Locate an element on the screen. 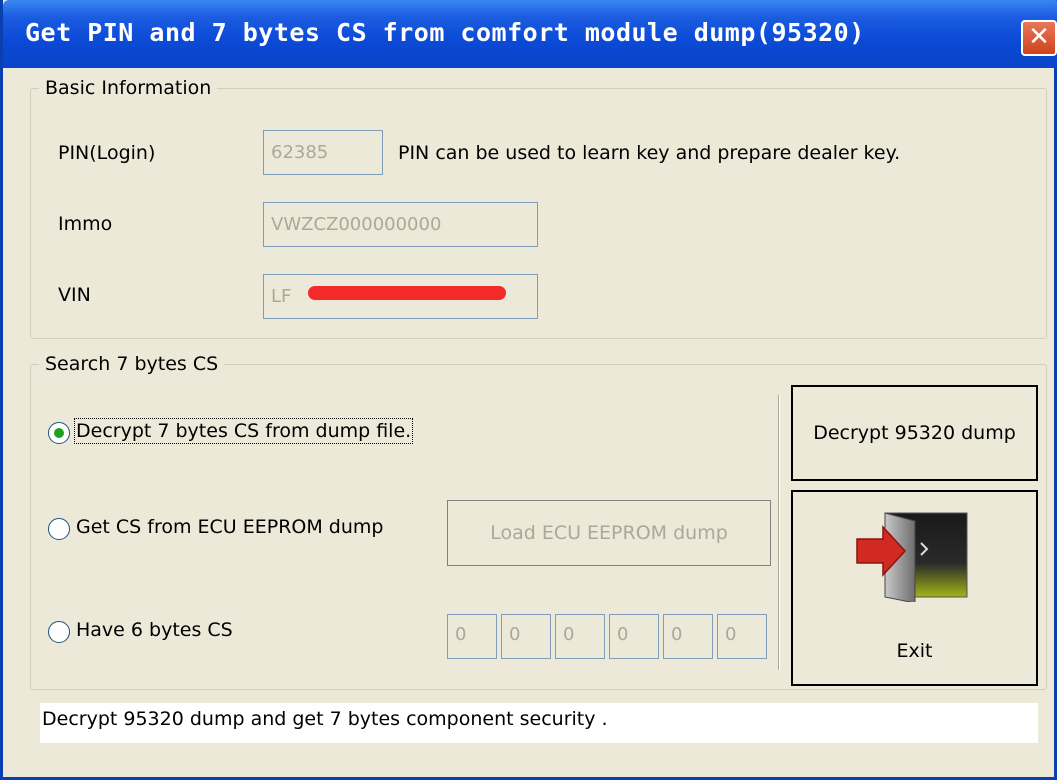  radio-selected-dot is located at coordinates (59, 433).